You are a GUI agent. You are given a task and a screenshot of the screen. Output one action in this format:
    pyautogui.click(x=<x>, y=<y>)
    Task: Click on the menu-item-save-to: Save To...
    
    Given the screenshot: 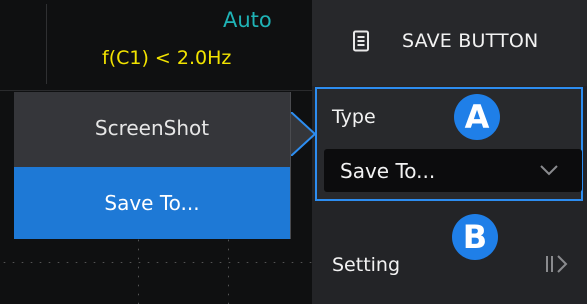 What is the action you would take?
    pyautogui.click(x=152, y=203)
    